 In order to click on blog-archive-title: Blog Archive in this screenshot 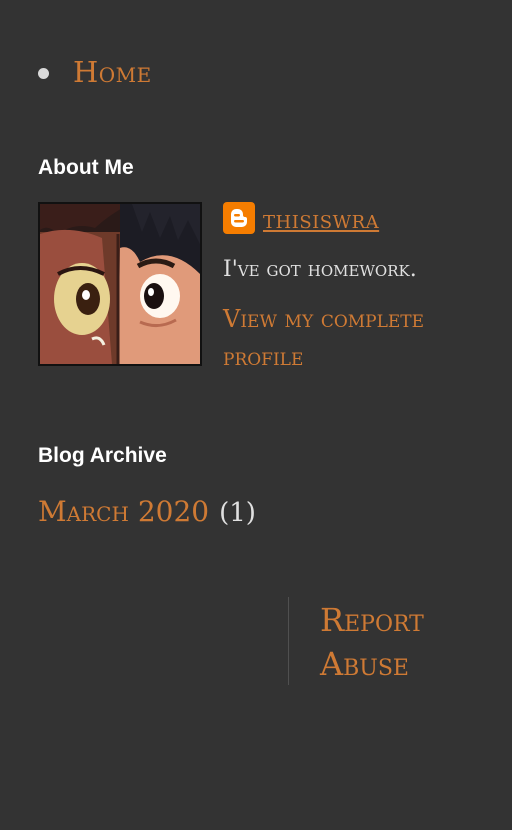, I will do `click(102, 455)`.